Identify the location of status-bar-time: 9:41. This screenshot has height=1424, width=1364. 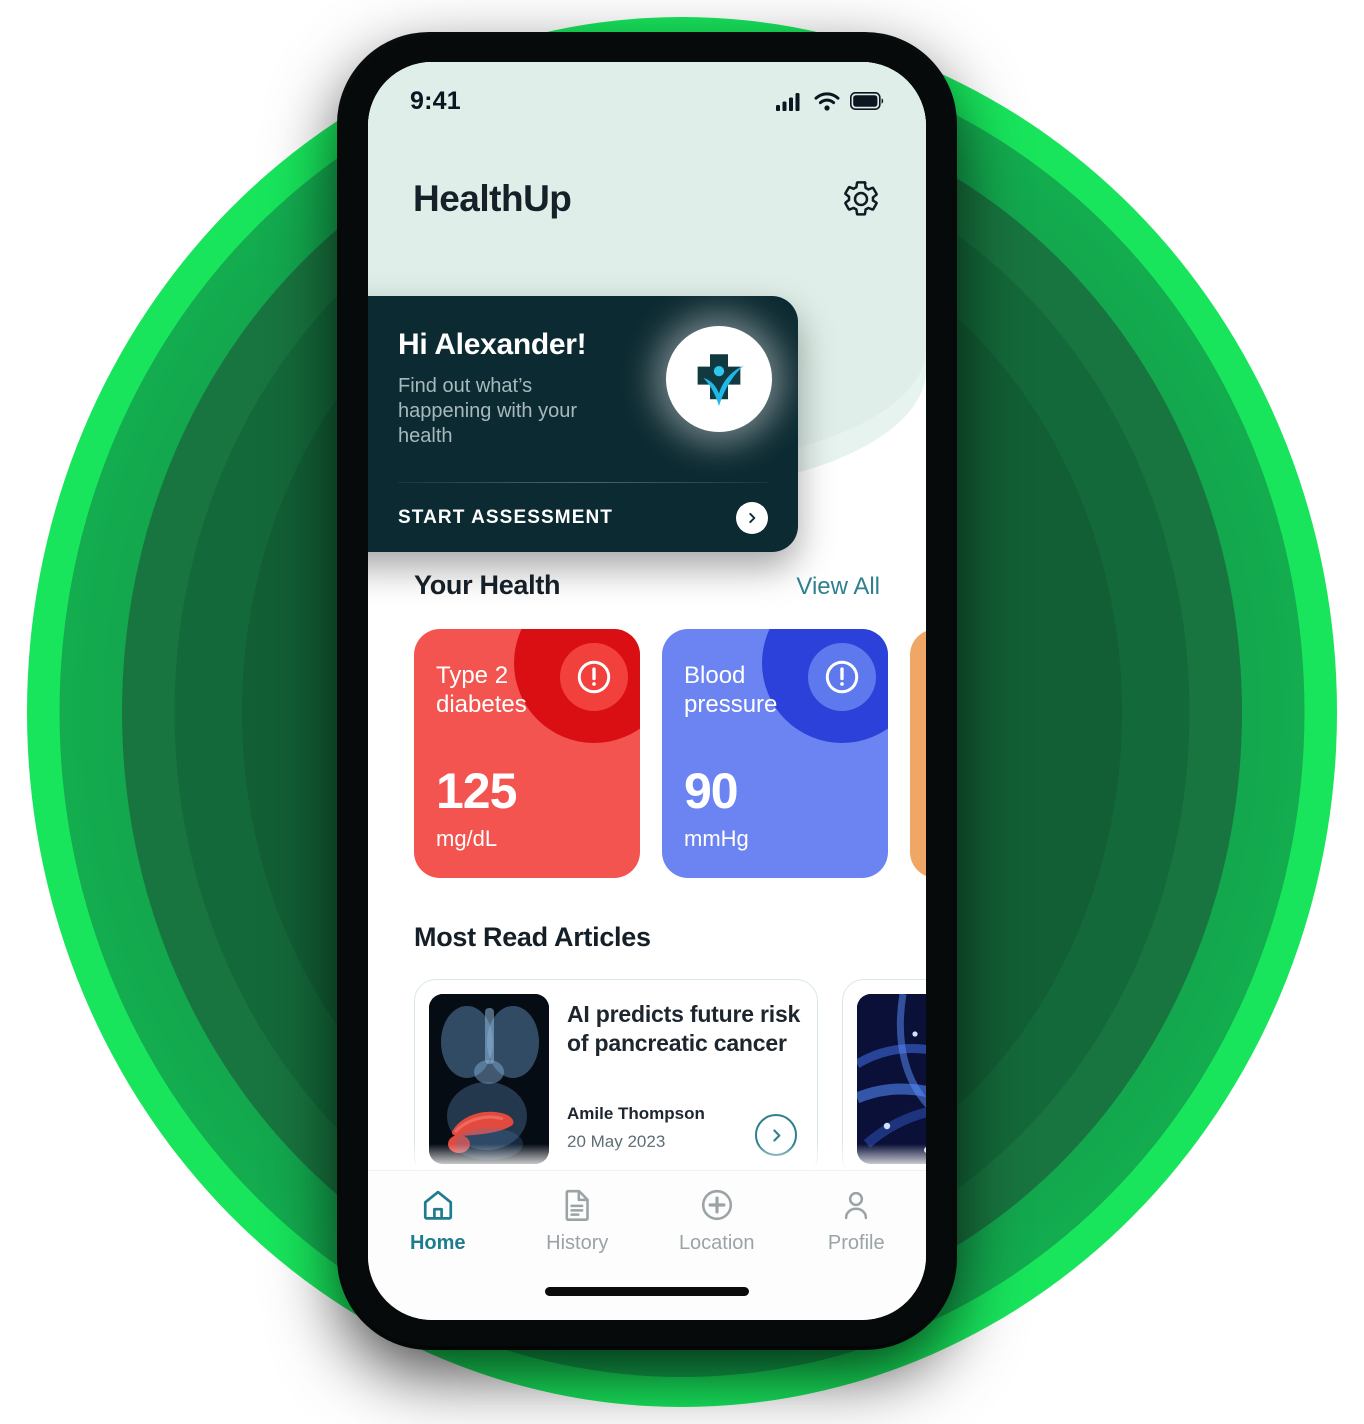
(435, 100).